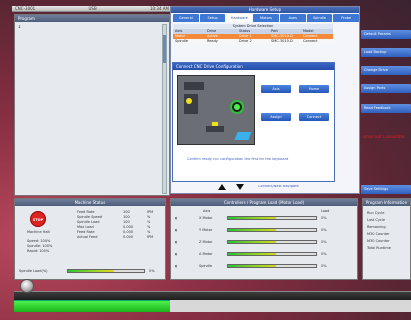 The width and height of the screenshot is (411, 320). I want to click on arrow-up-icon, so click(222, 187).